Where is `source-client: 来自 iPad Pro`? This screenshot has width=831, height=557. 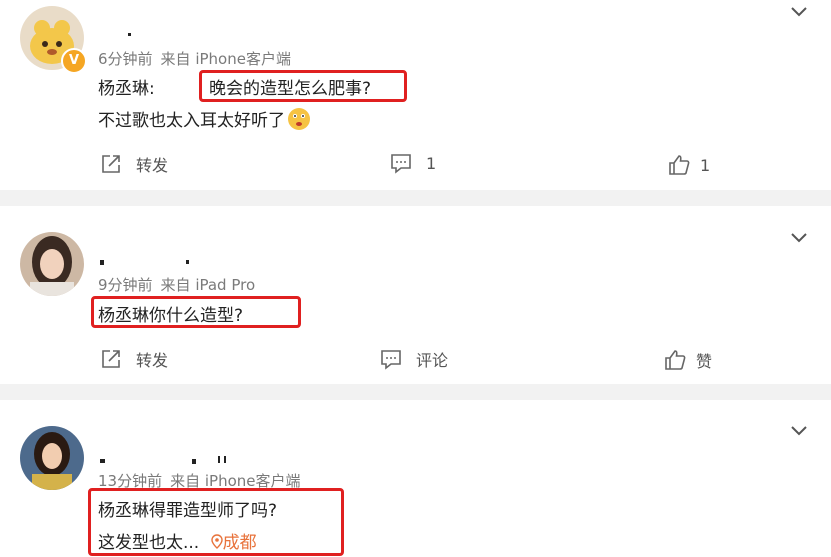
source-client: 来自 iPad Pro is located at coordinates (208, 285).